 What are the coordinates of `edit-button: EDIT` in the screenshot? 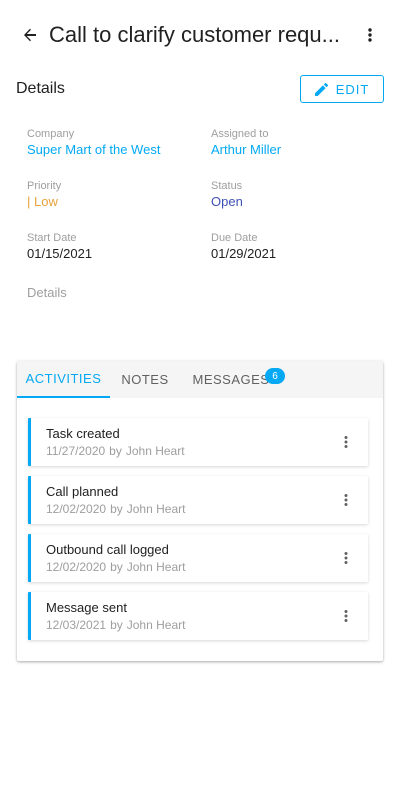 It's located at (342, 89).